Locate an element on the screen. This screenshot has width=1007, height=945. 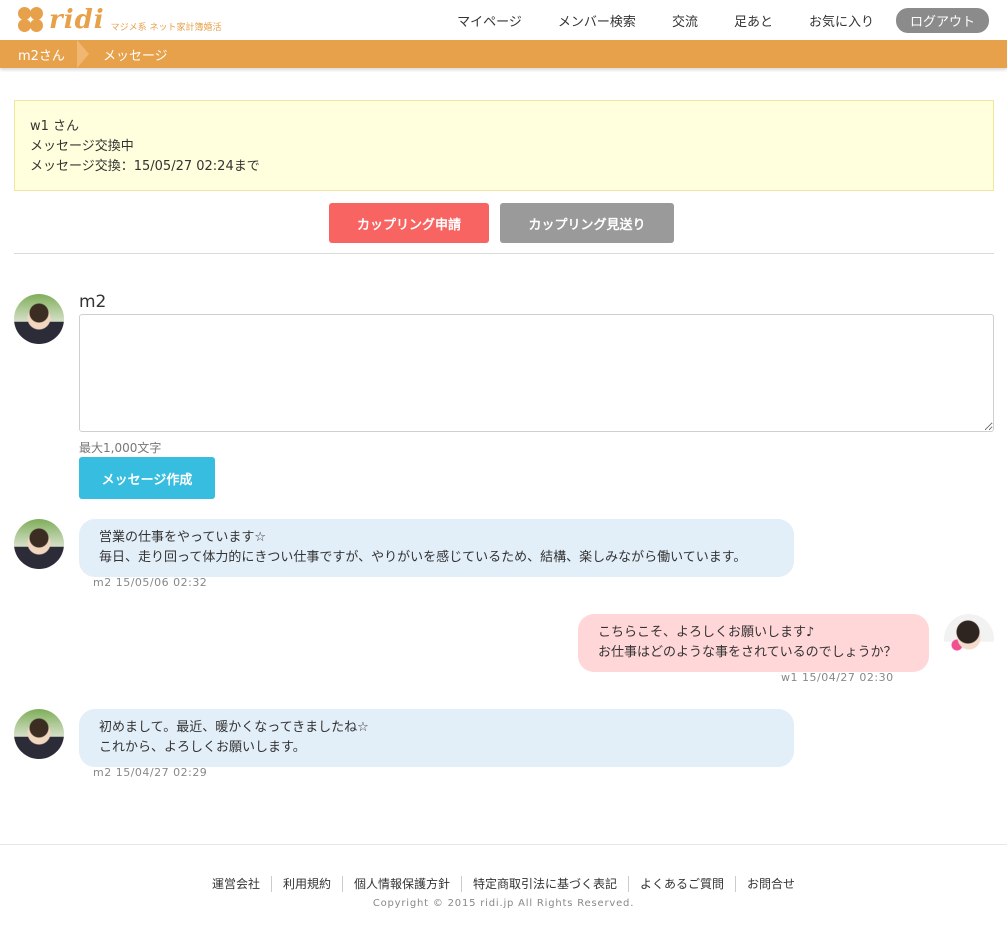
nav-exchange: 交流 is located at coordinates (685, 20).